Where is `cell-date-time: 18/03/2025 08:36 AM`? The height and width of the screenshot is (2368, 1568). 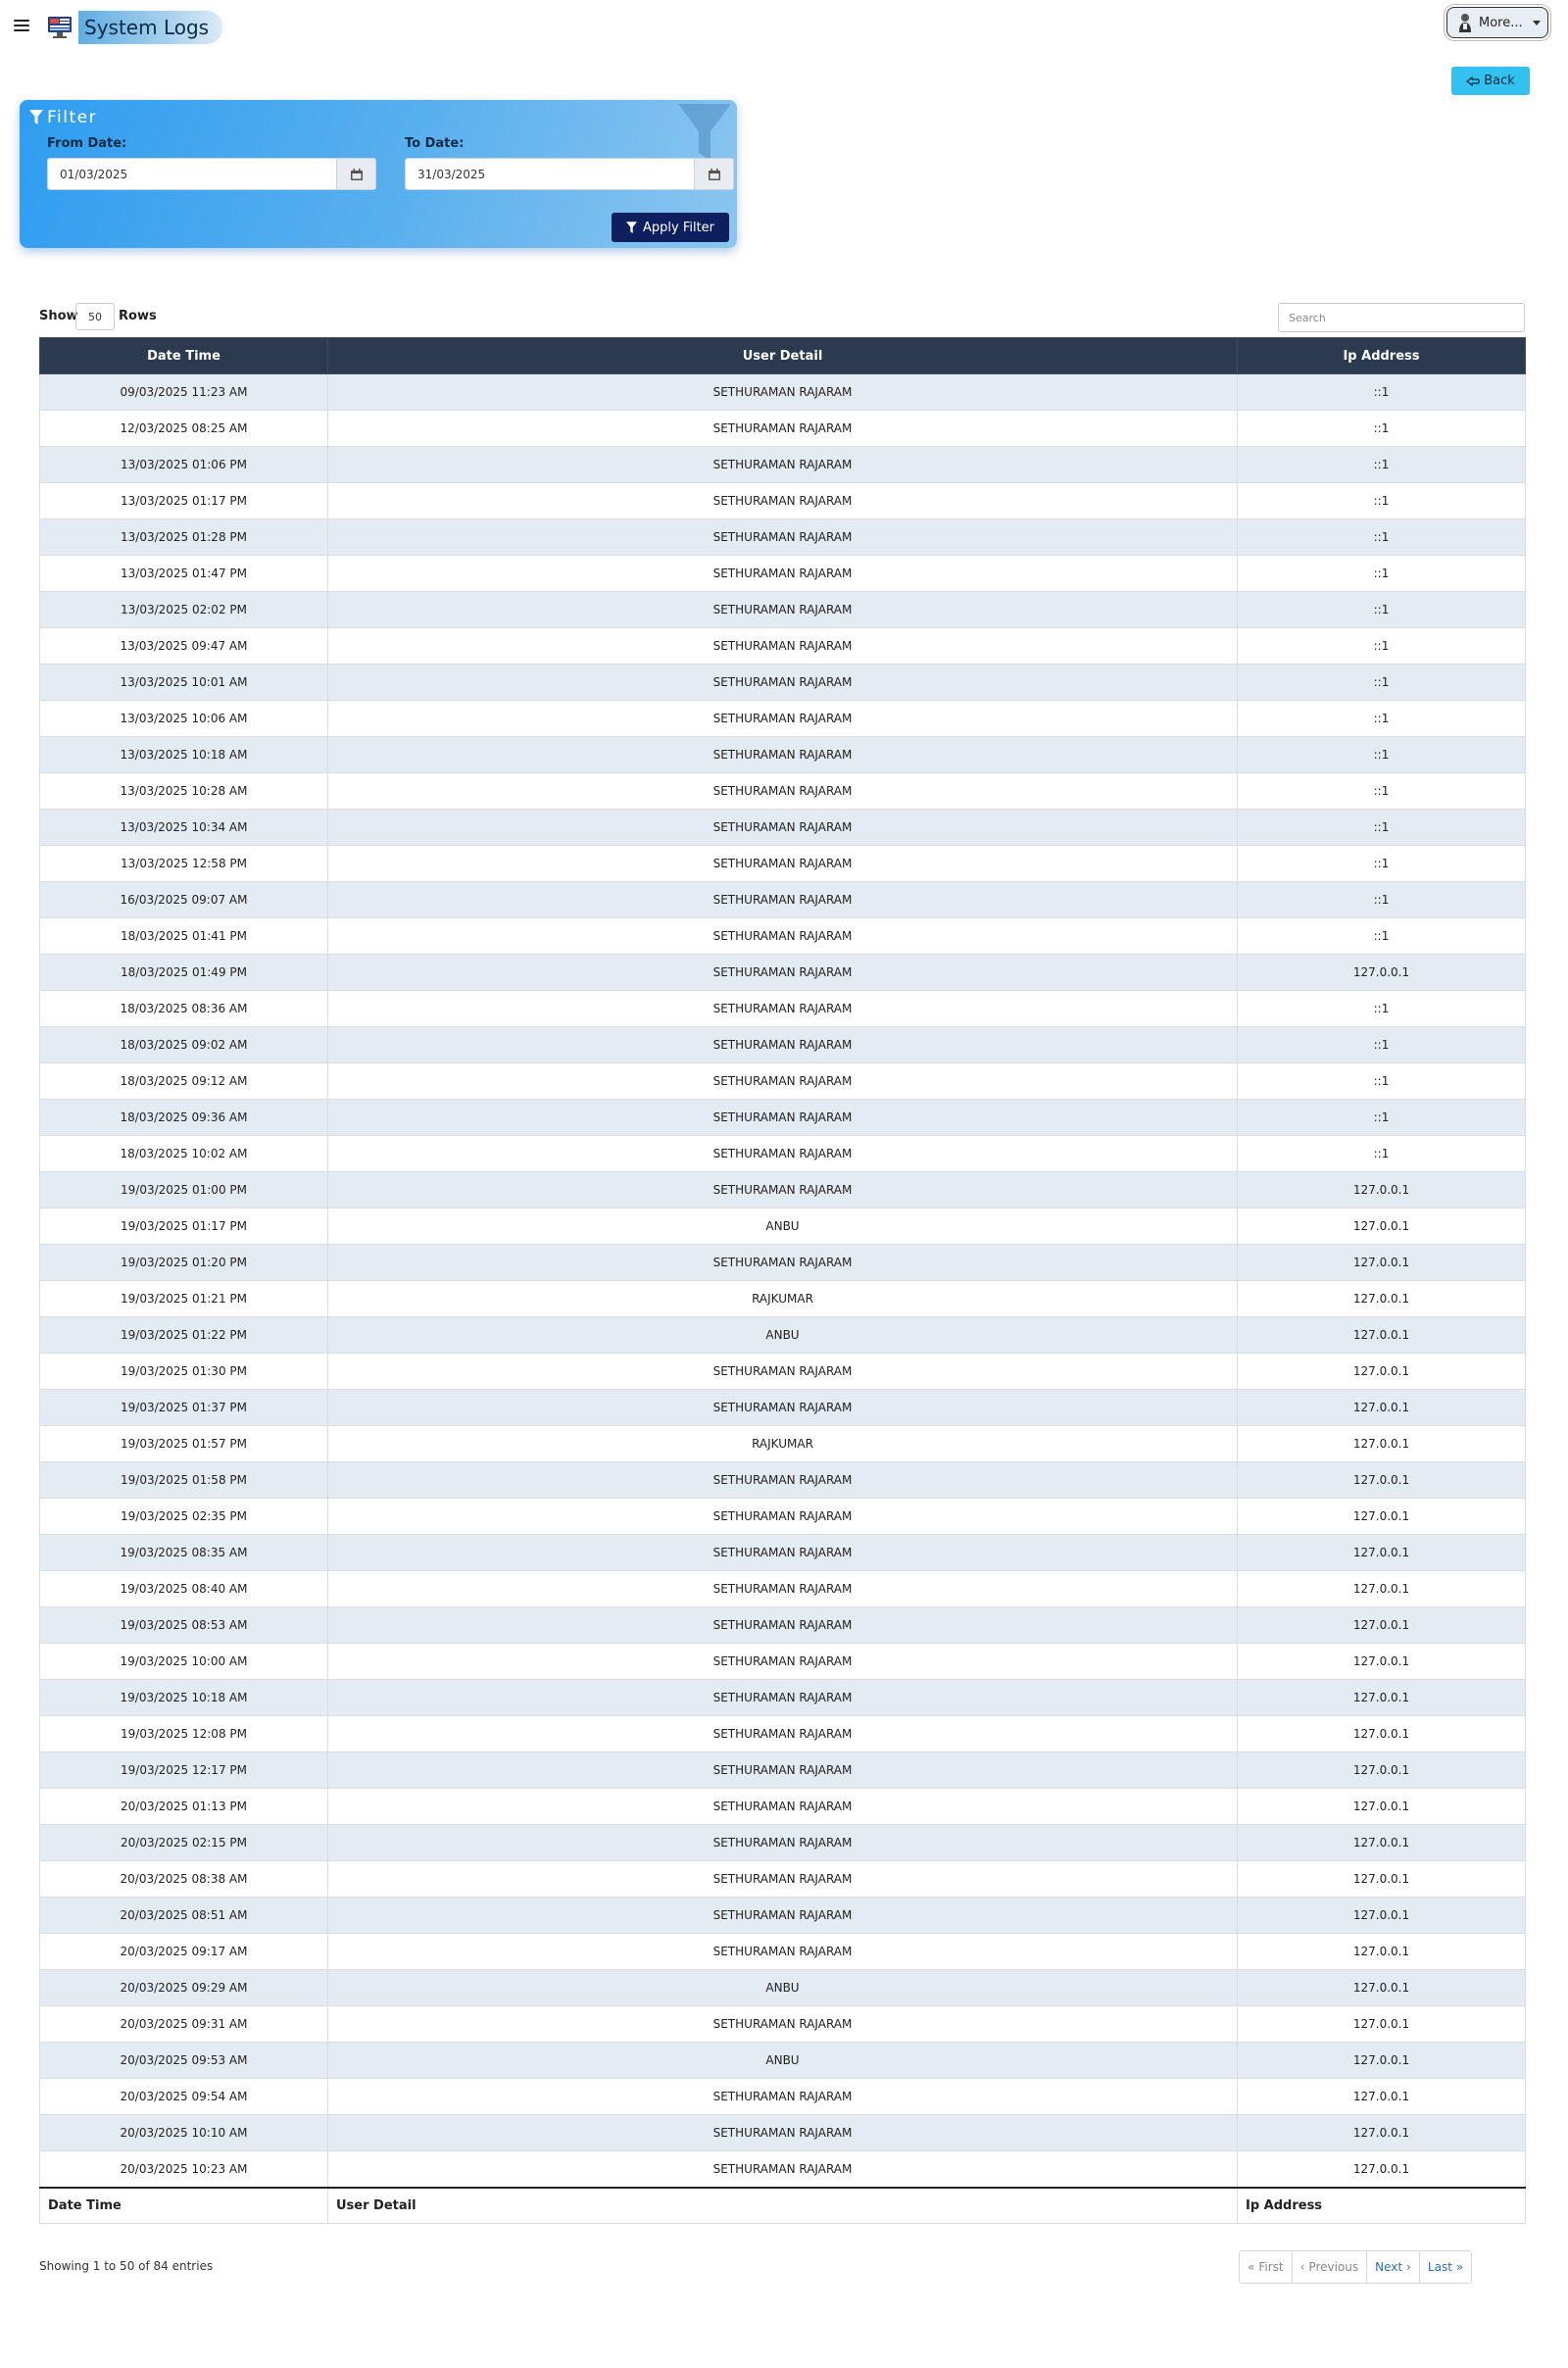
cell-date-time: 18/03/2025 08:36 AM is located at coordinates (183, 1008).